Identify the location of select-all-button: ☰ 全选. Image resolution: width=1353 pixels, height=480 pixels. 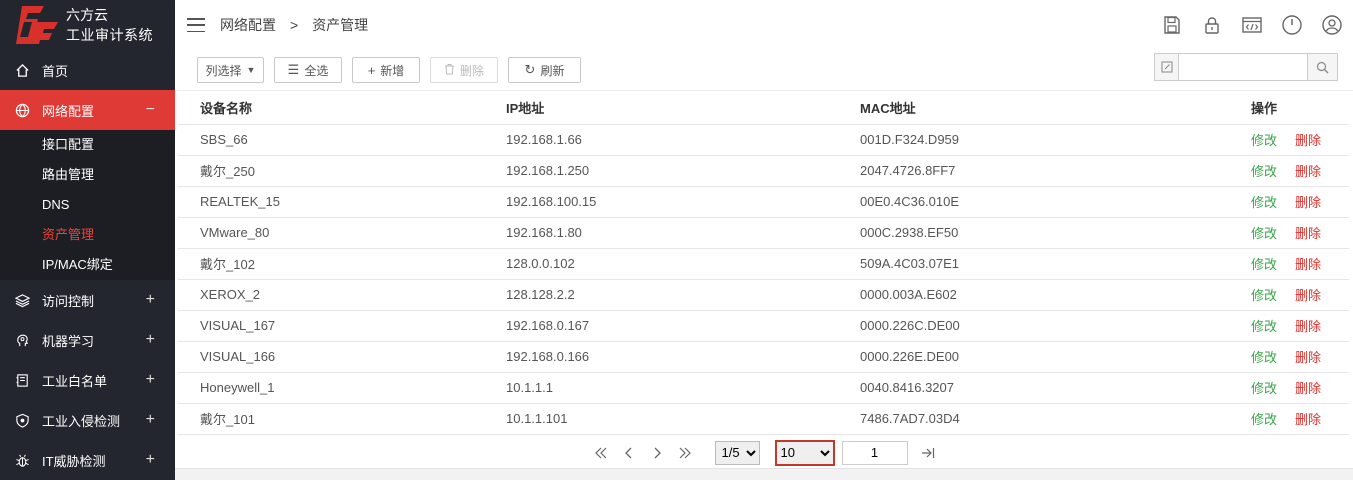
(308, 70).